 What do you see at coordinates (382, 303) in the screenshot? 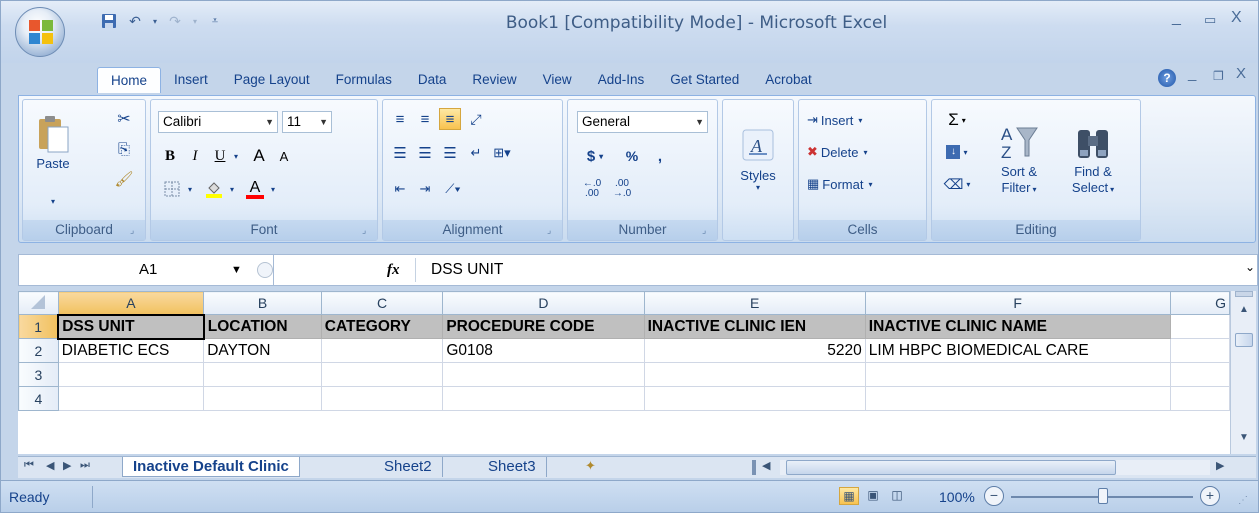
I see `column-header-c: C` at bounding box center [382, 303].